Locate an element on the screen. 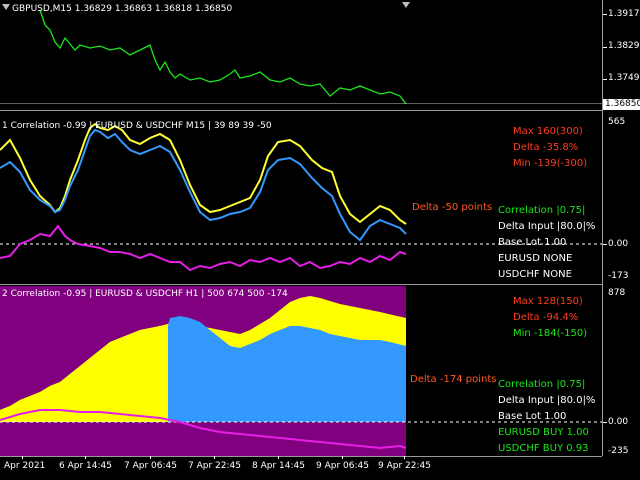 The width and height of the screenshot is (640, 480). pane2-delta-text: Delta -94.4% is located at coordinates (546, 317).